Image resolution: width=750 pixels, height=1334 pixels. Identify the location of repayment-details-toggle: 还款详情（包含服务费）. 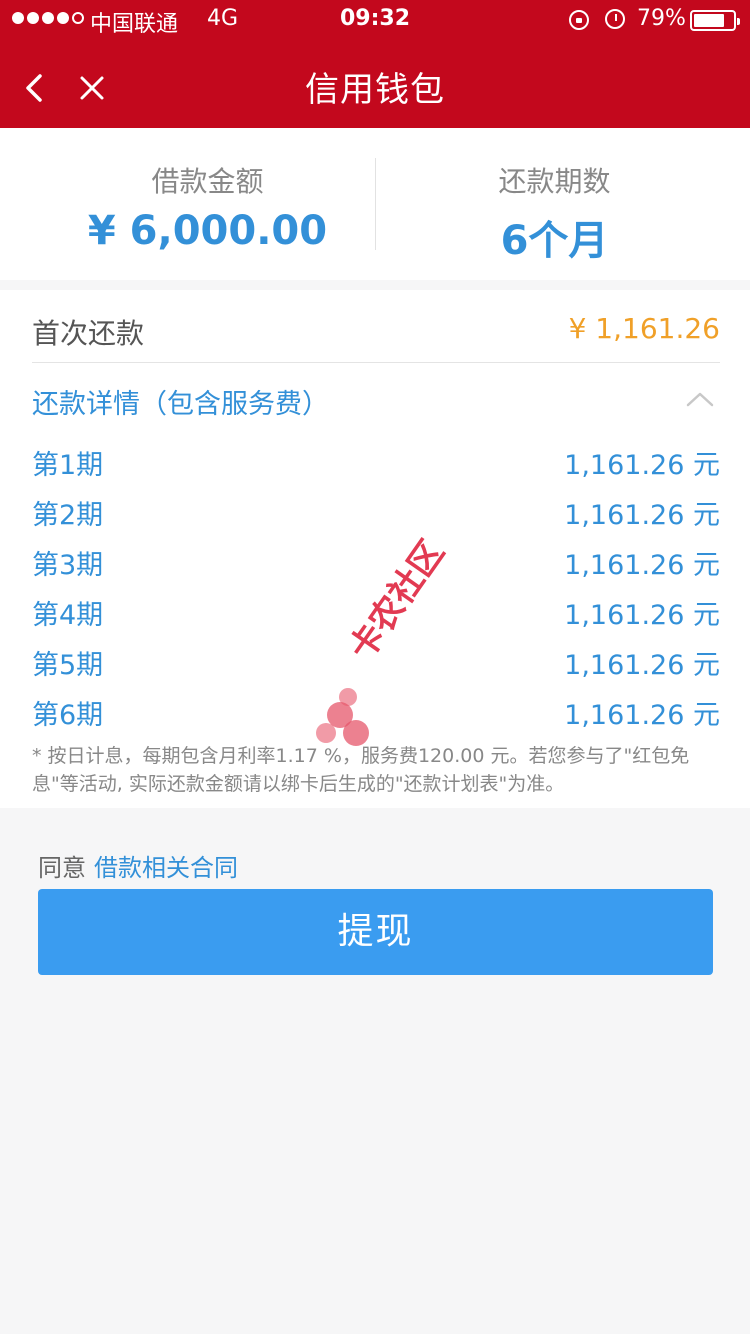
(180, 401).